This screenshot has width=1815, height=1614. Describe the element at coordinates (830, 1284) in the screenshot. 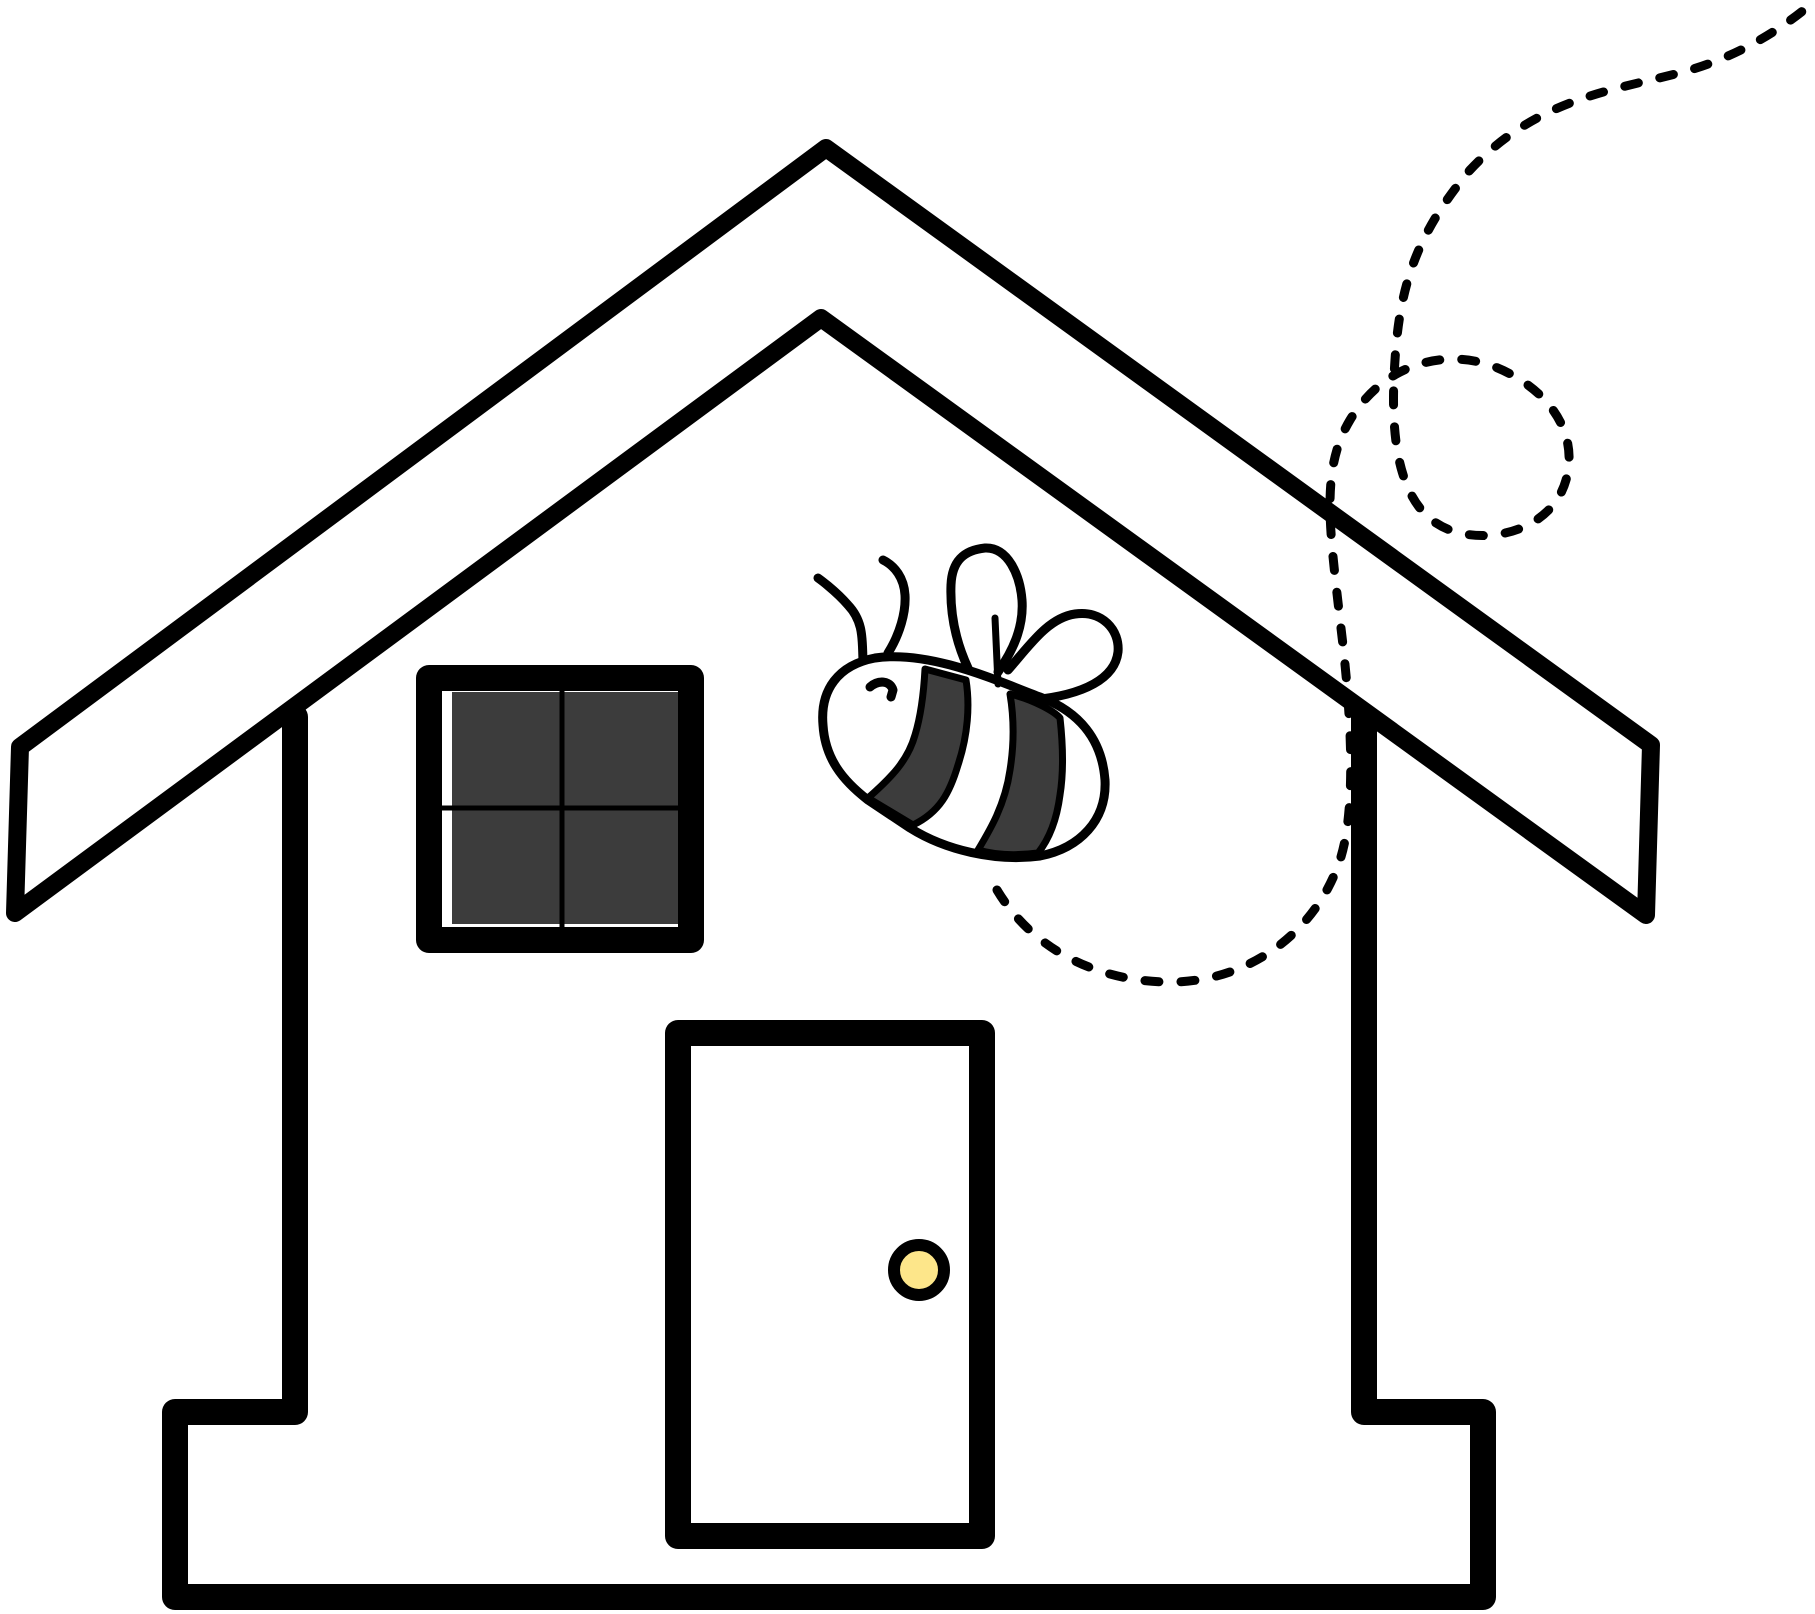

I see `door-icon` at that location.